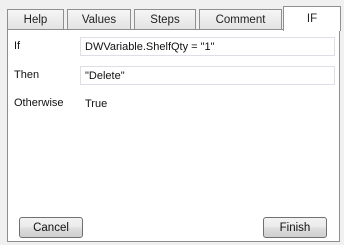  What do you see at coordinates (207, 103) in the screenshot?
I see `otherwise-value-field: True` at bounding box center [207, 103].